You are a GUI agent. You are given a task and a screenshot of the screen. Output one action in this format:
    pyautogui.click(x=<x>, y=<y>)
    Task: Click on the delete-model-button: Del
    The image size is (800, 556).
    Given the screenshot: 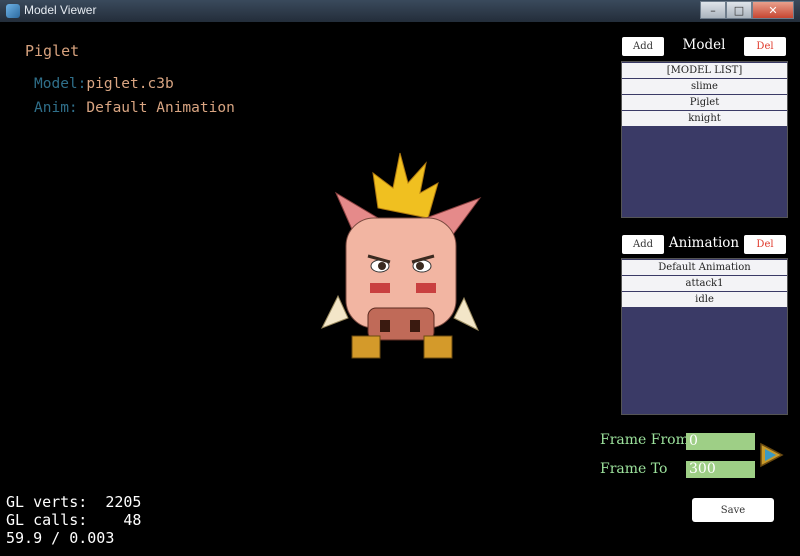 What is the action you would take?
    pyautogui.click(x=765, y=46)
    